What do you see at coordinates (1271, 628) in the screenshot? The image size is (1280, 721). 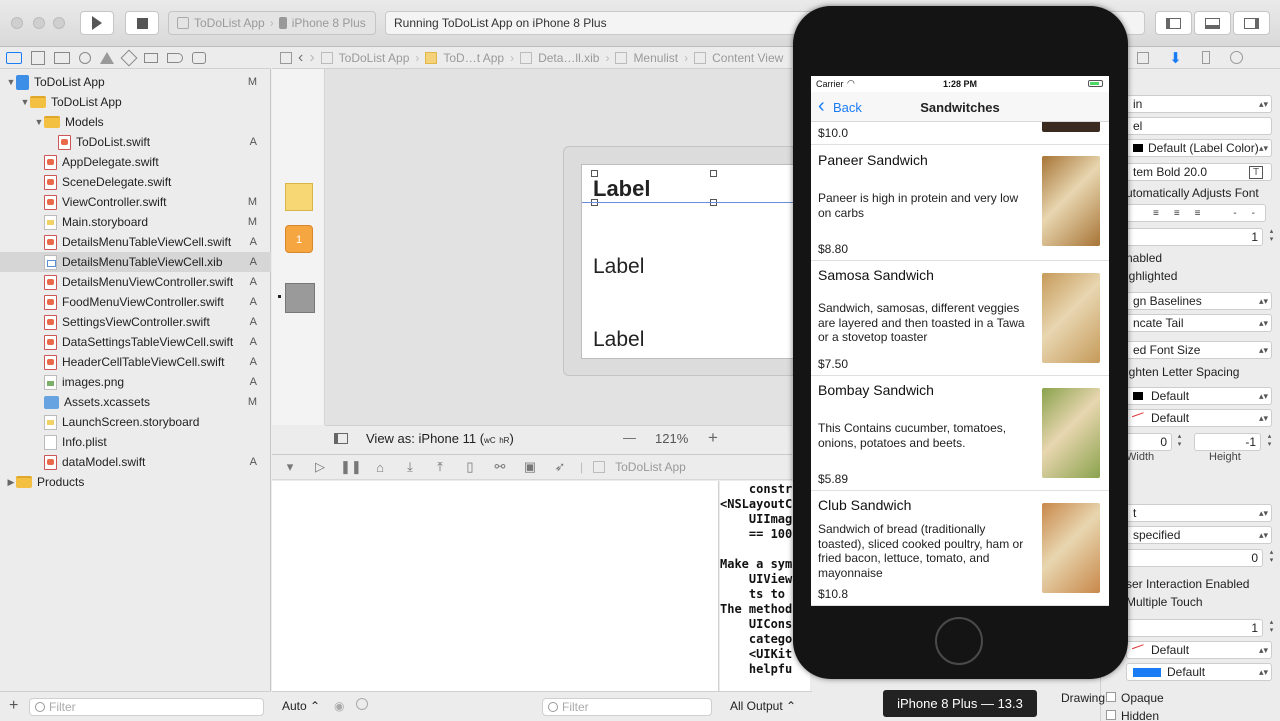 I see `alpha-stepper: ▴ ▾` at bounding box center [1271, 628].